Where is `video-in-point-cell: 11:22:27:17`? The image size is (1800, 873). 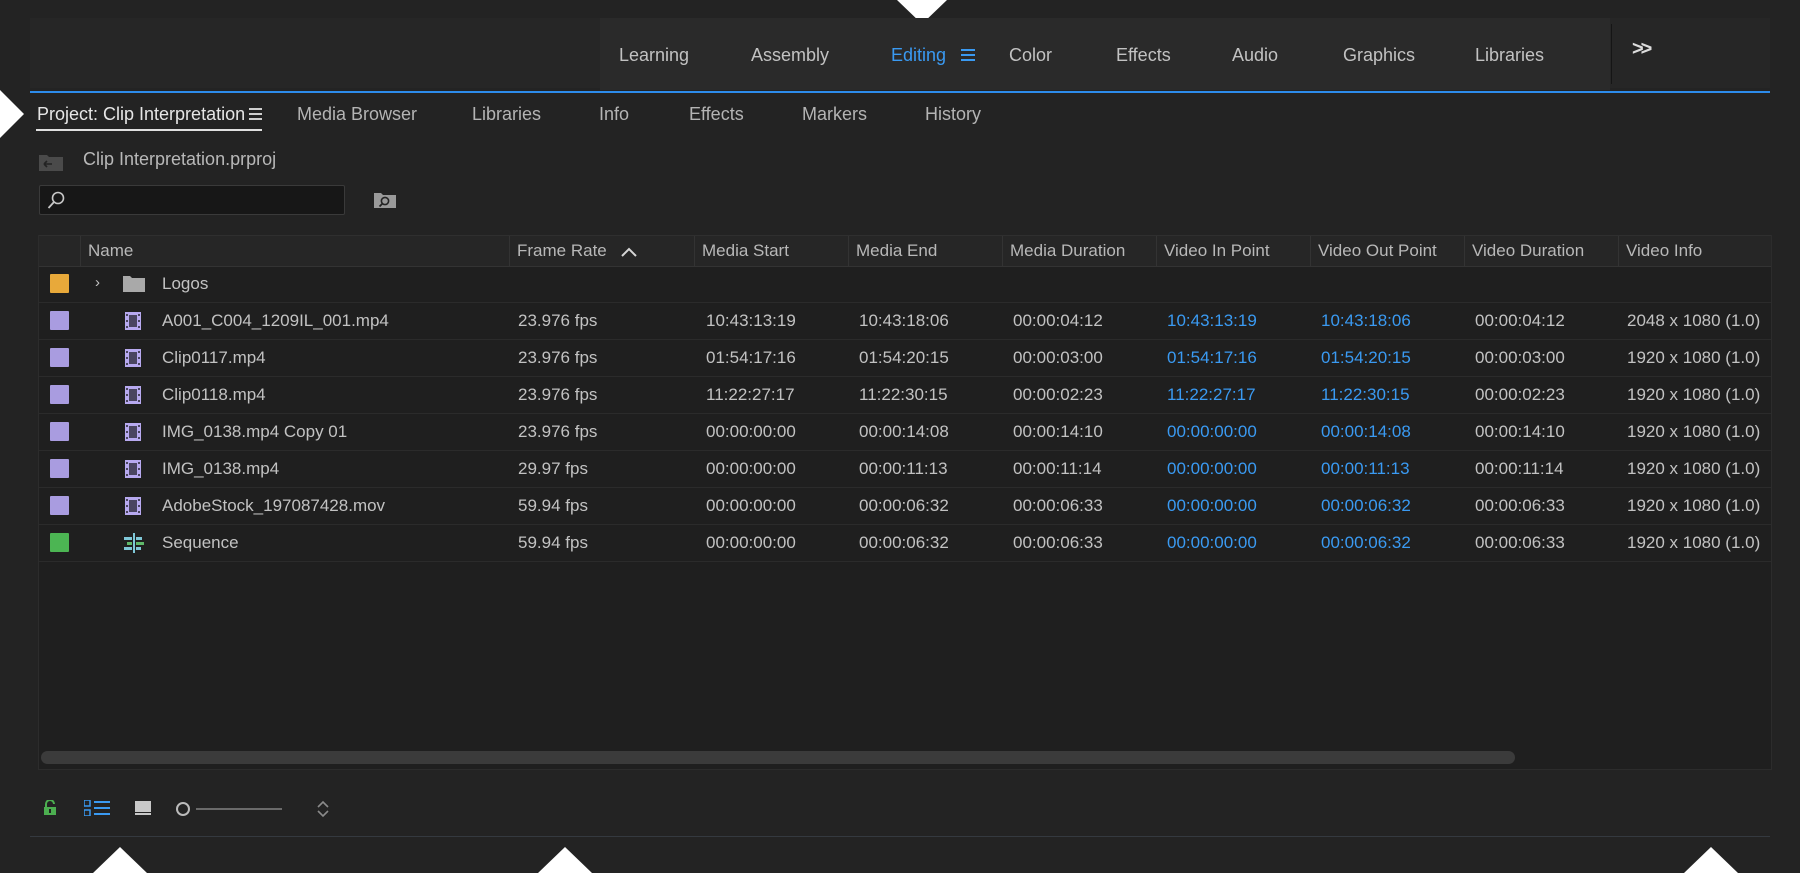 video-in-point-cell: 11:22:27:17 is located at coordinates (1211, 395).